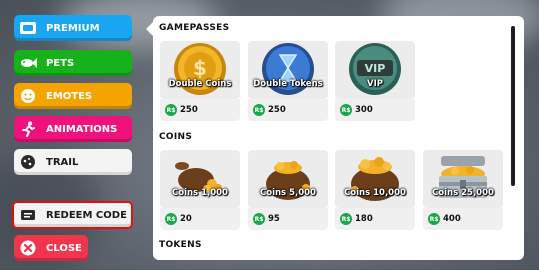 This screenshot has height=270, width=539. I want to click on trail-icon, so click(28, 162).